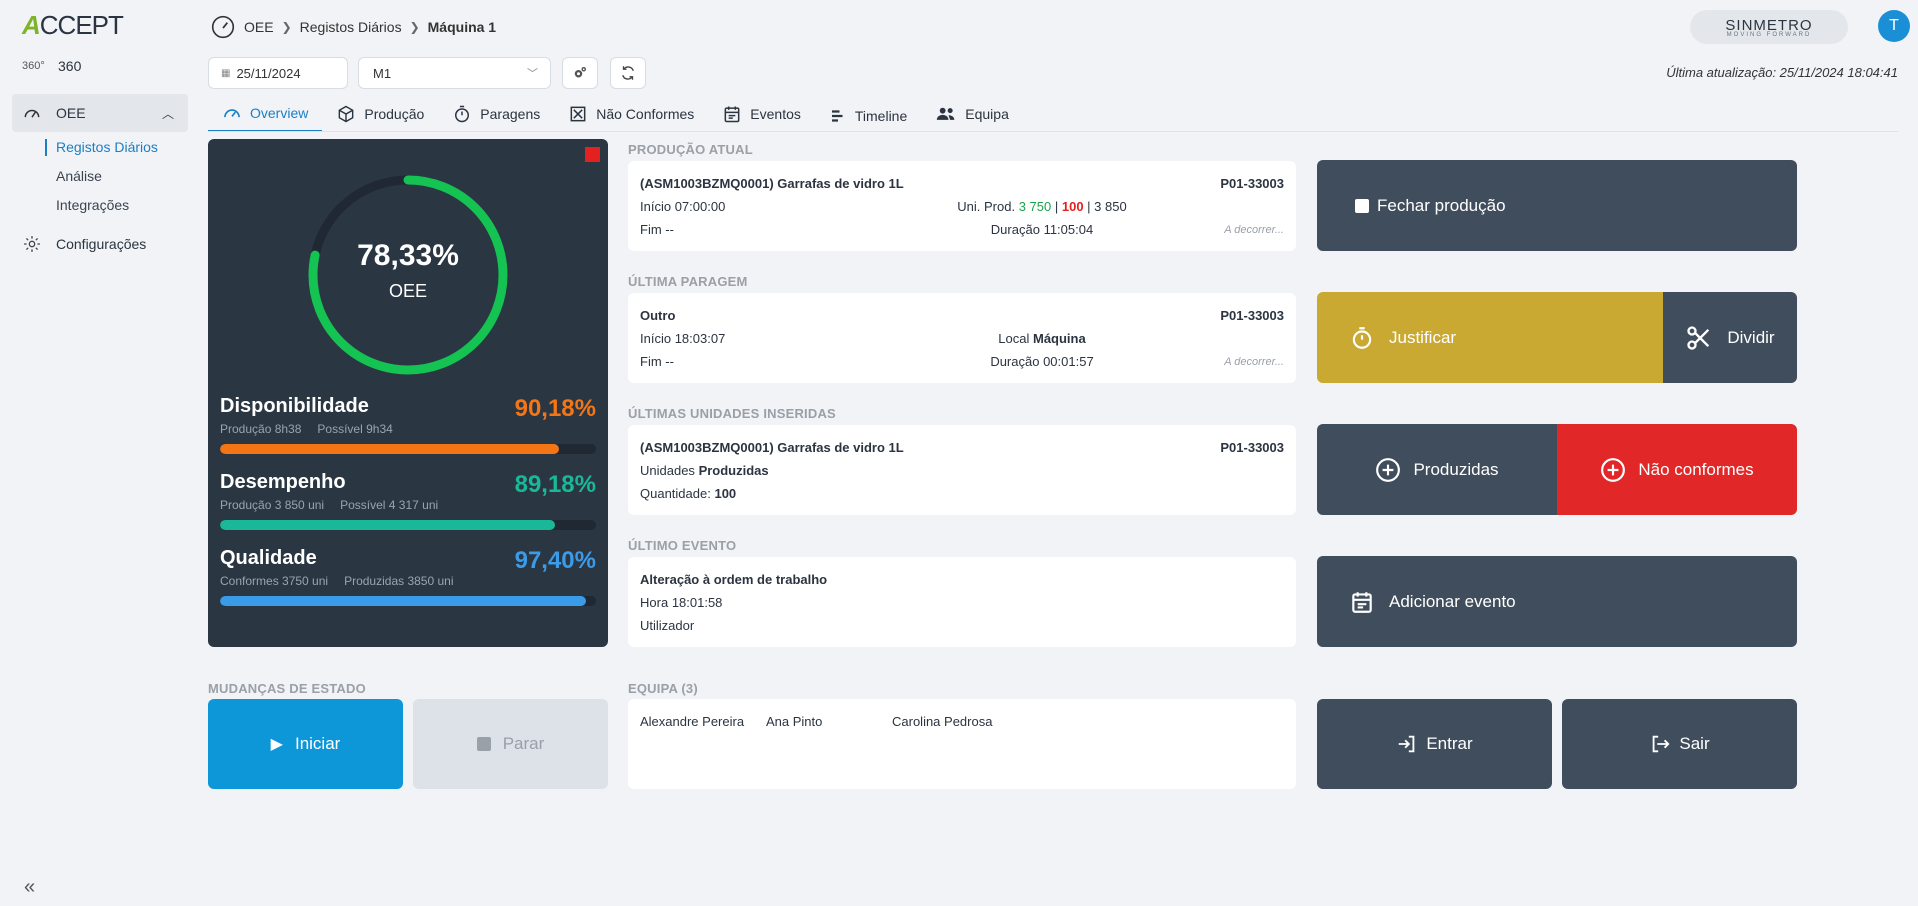  What do you see at coordinates (794, 721) in the screenshot?
I see `team-member: Ana Pinto` at bounding box center [794, 721].